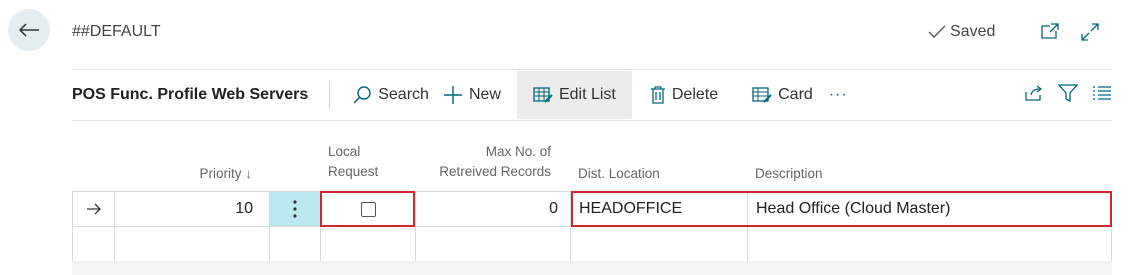 The width and height of the screenshot is (1132, 275). What do you see at coordinates (493, 209) in the screenshot?
I see `max-records-cell: 0` at bounding box center [493, 209].